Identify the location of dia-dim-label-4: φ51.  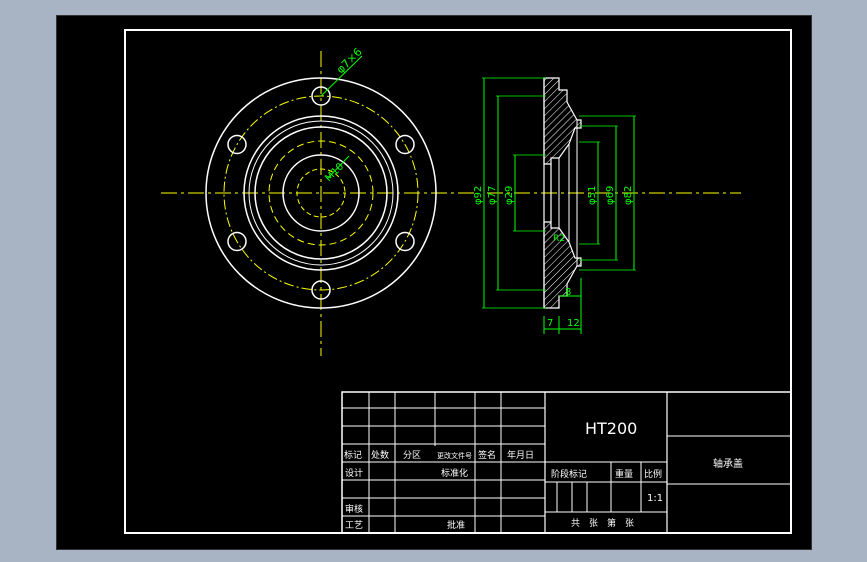
(592, 195).